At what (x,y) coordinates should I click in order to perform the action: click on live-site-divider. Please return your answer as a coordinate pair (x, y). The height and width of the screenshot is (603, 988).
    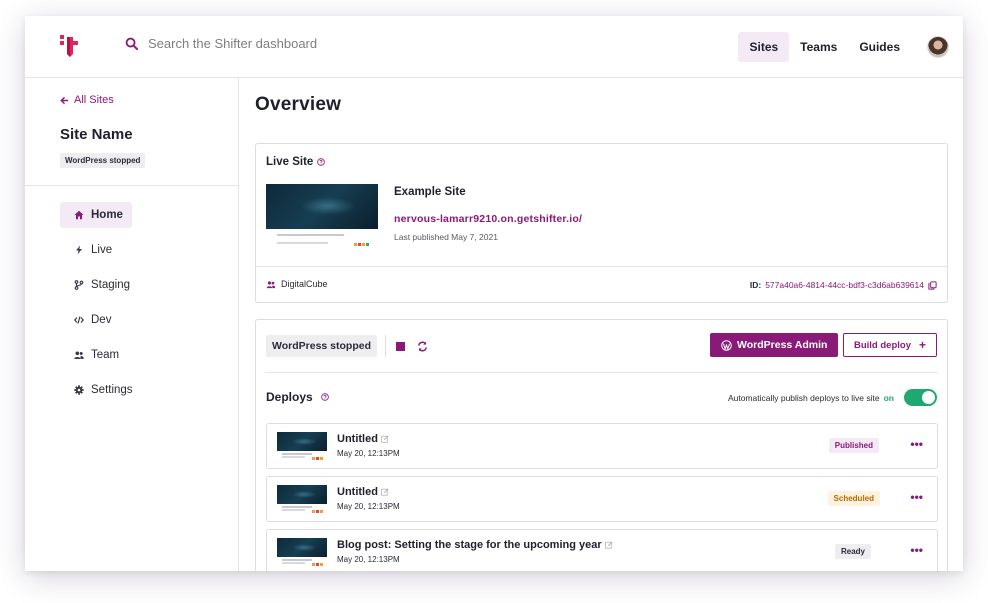
    Looking at the image, I should click on (601, 266).